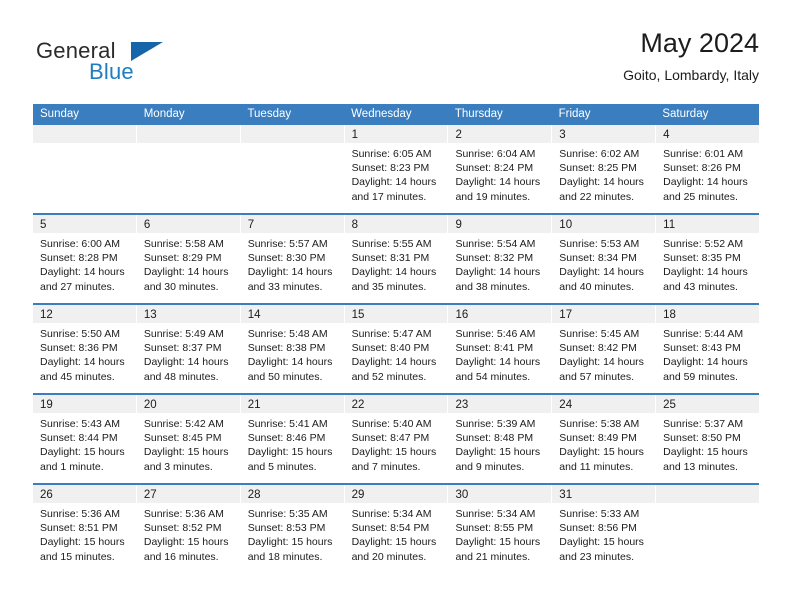 The height and width of the screenshot is (612, 792). Describe the element at coordinates (500, 314) in the screenshot. I see `day-number-strip: 16` at that location.